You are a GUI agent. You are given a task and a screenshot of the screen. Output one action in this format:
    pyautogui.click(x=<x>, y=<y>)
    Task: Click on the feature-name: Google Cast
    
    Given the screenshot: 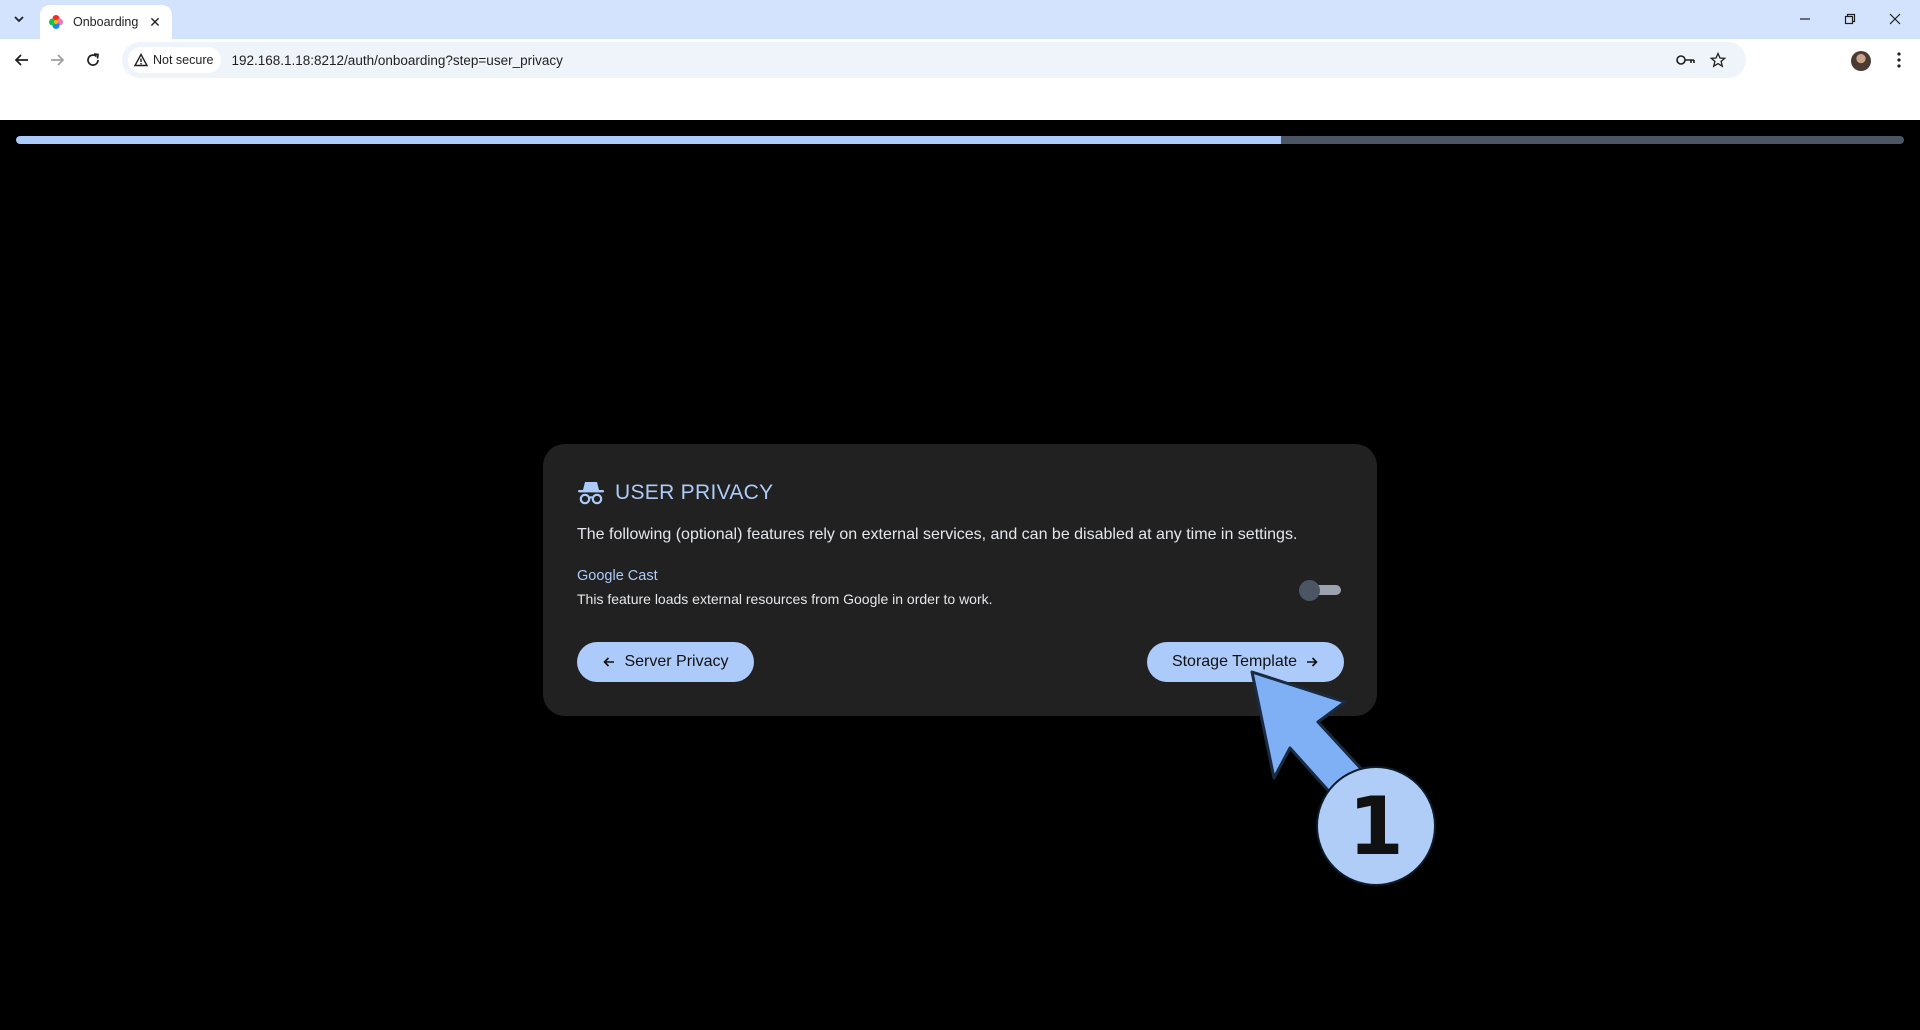 What is the action you would take?
    pyautogui.click(x=617, y=576)
    